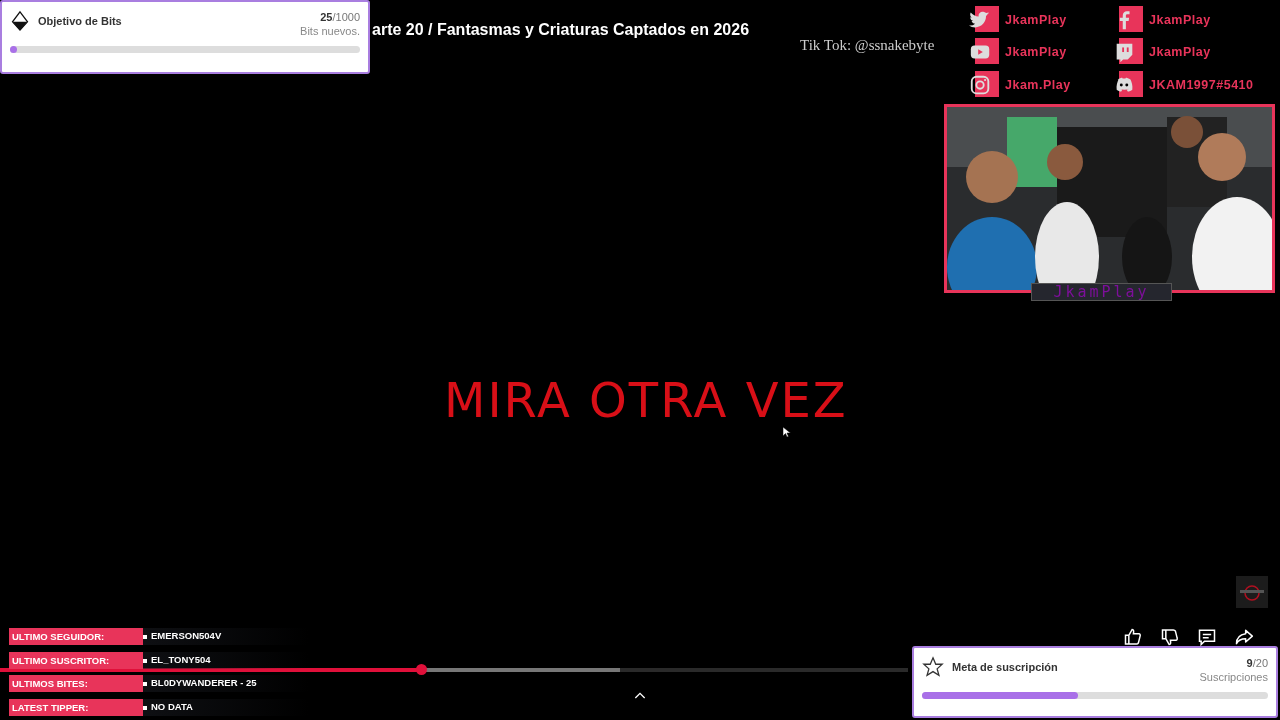 The width and height of the screenshot is (1280, 720). What do you see at coordinates (76, 707) in the screenshot?
I see `ticker-label: LATEST TIPPER:` at bounding box center [76, 707].